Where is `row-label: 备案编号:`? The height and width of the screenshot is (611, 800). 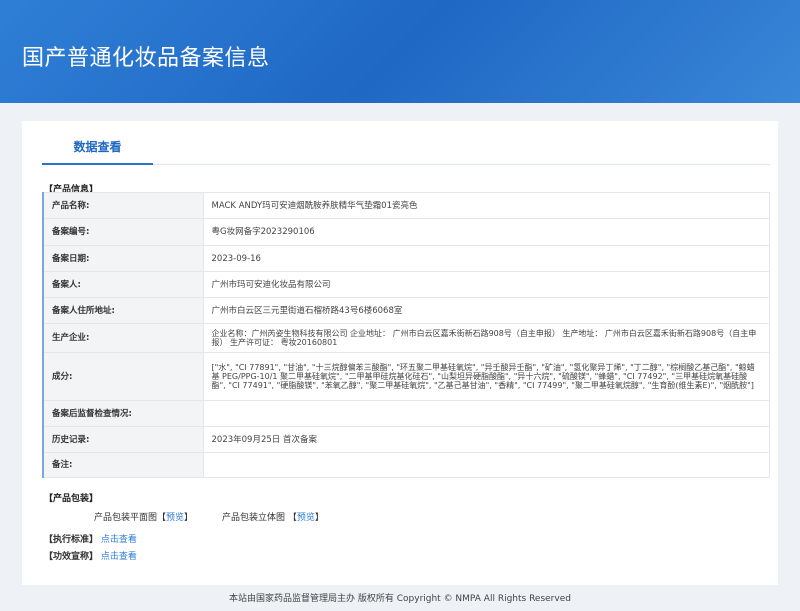
row-label: 备案编号: is located at coordinates (123, 232).